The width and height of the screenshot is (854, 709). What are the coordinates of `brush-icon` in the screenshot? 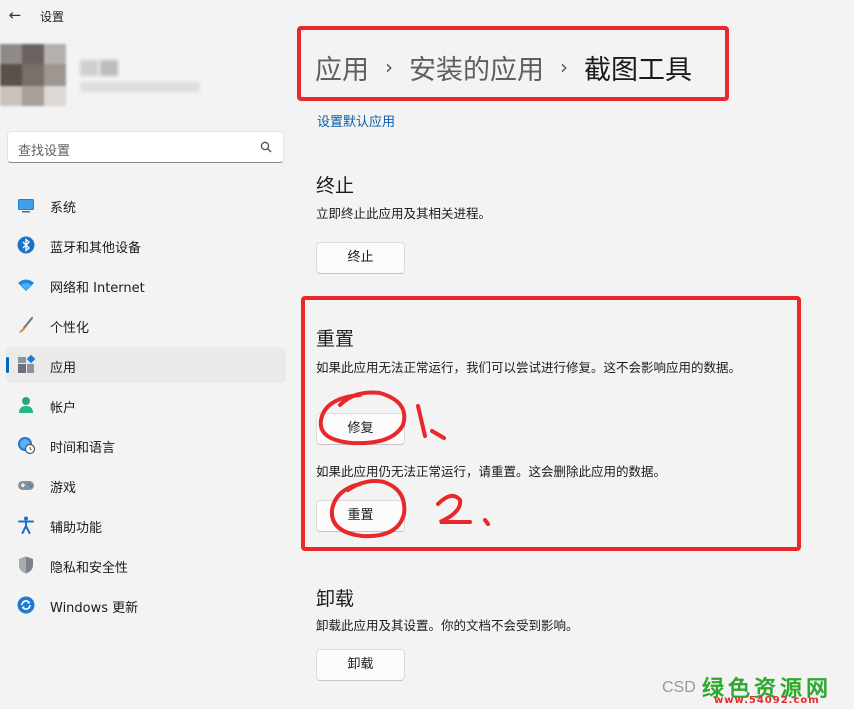 It's located at (26, 324).